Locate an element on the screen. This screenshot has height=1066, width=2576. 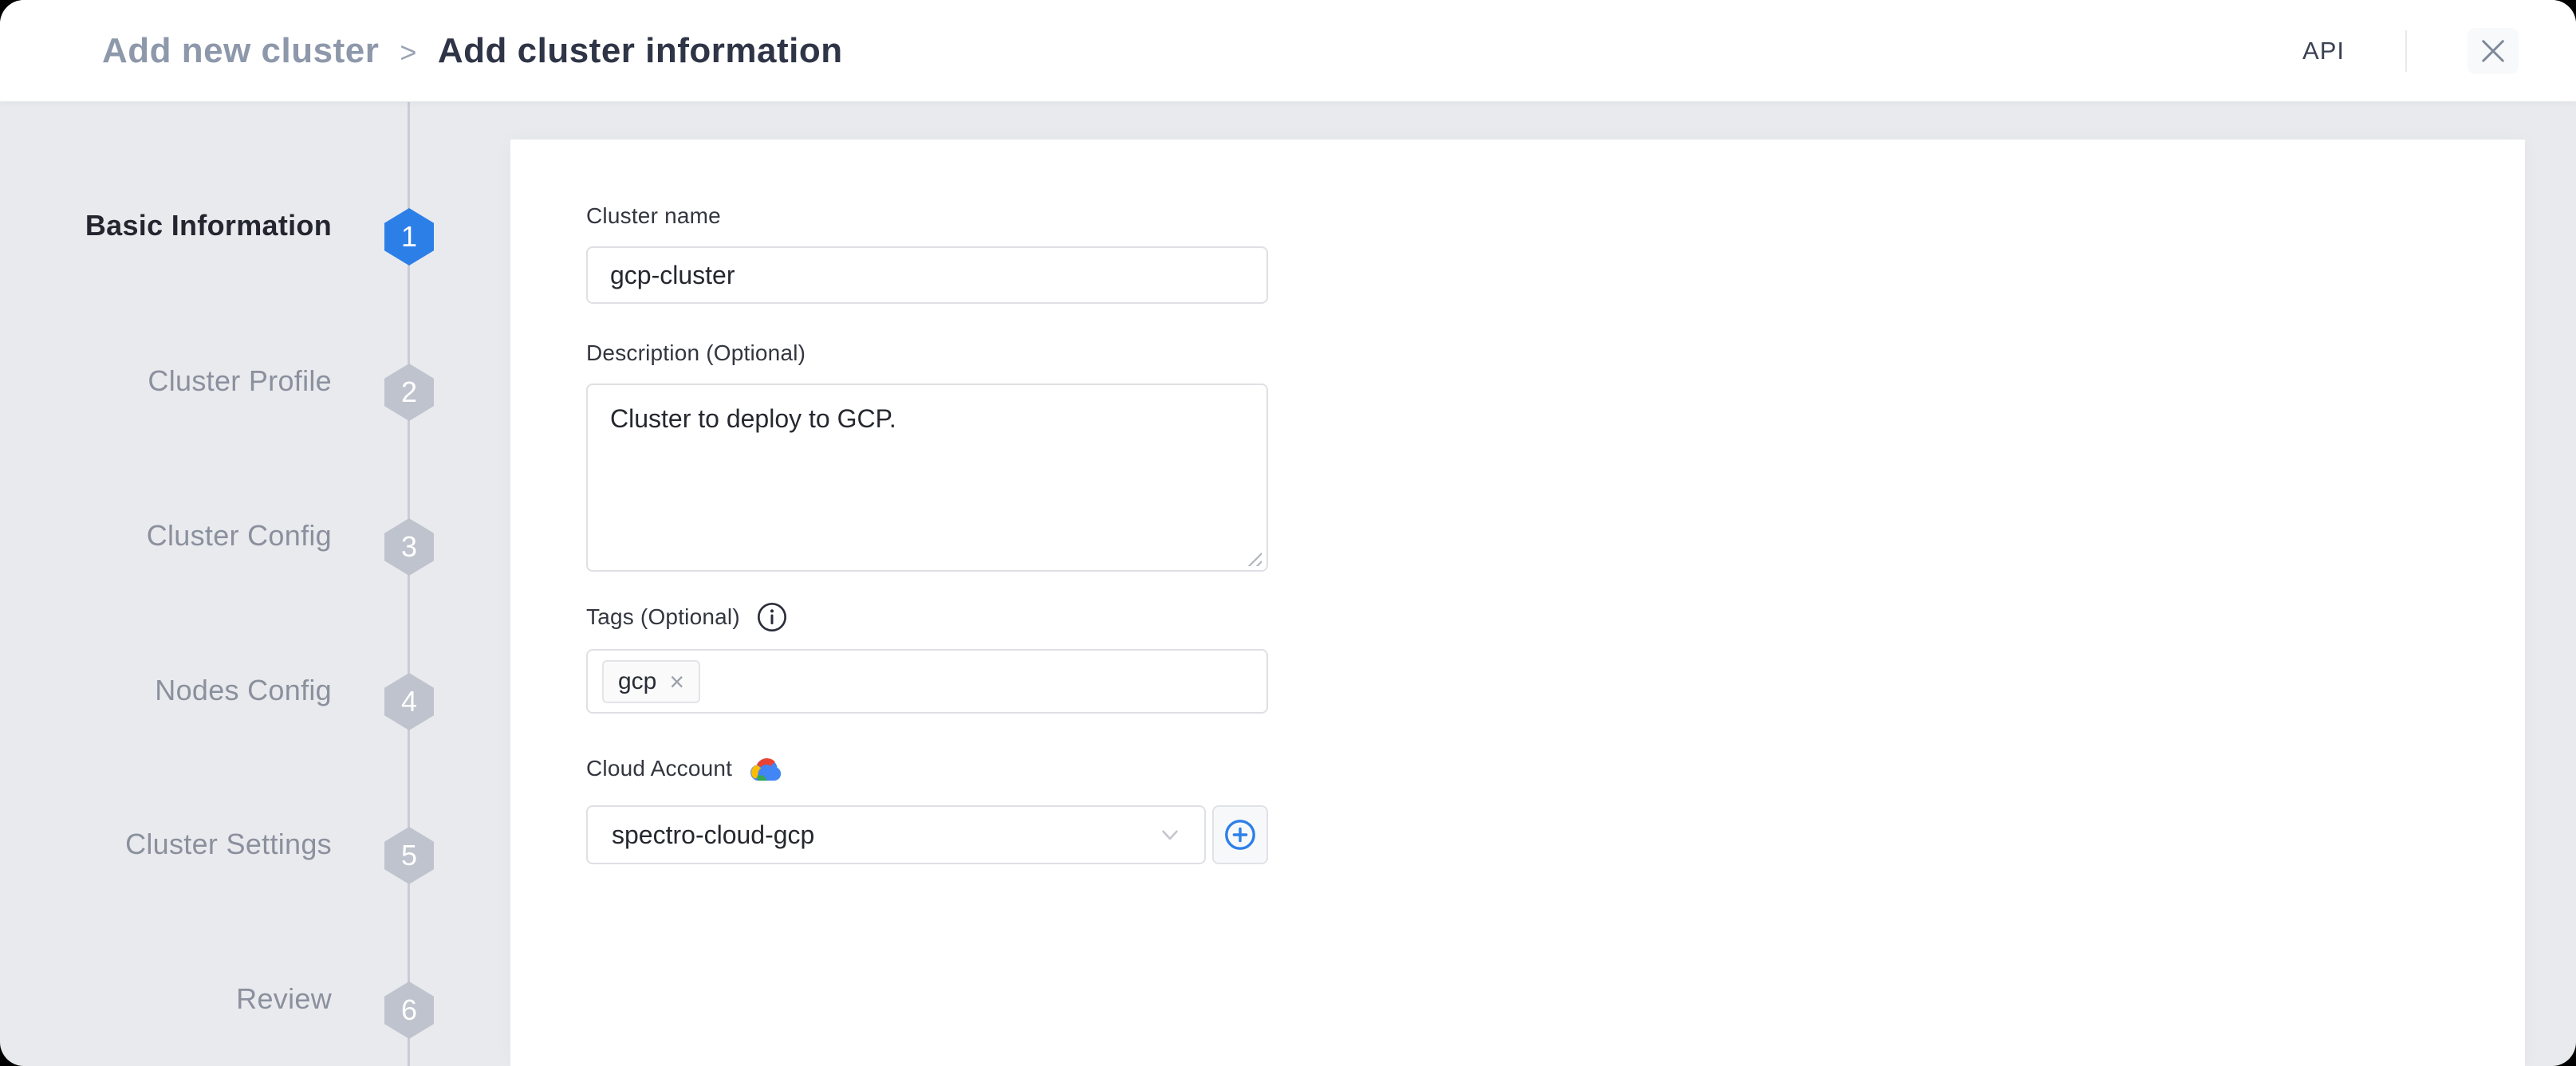
close-icon is located at coordinates (2493, 50).